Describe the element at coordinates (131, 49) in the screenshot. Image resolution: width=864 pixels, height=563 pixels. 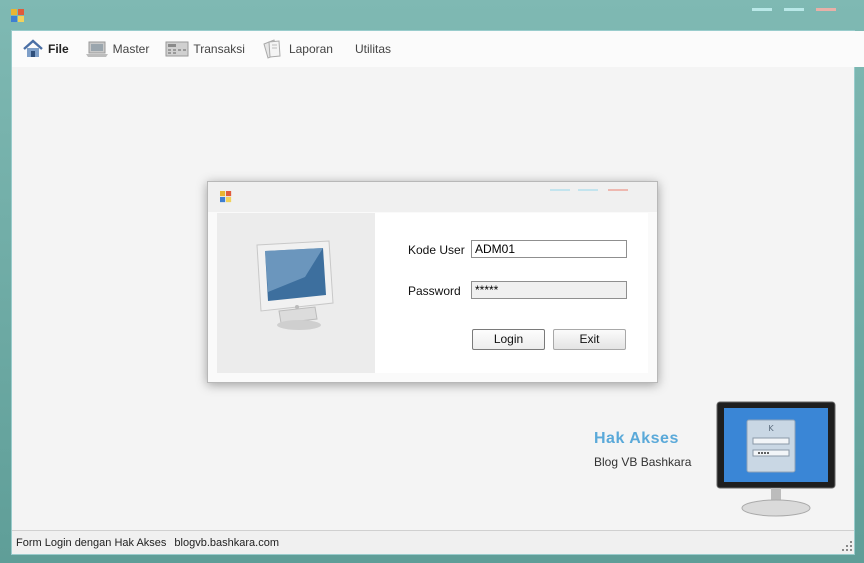
I see `menu-master-label: Master` at that location.